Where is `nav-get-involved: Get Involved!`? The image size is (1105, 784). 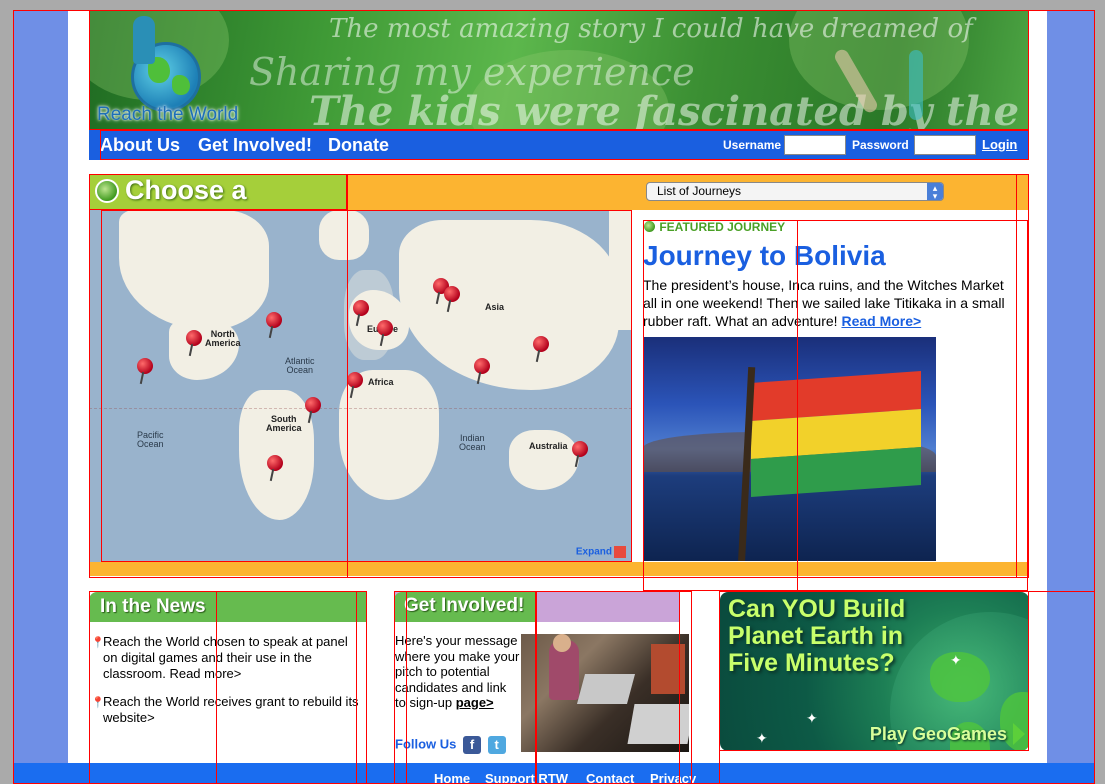 nav-get-involved: Get Involved! is located at coordinates (255, 145).